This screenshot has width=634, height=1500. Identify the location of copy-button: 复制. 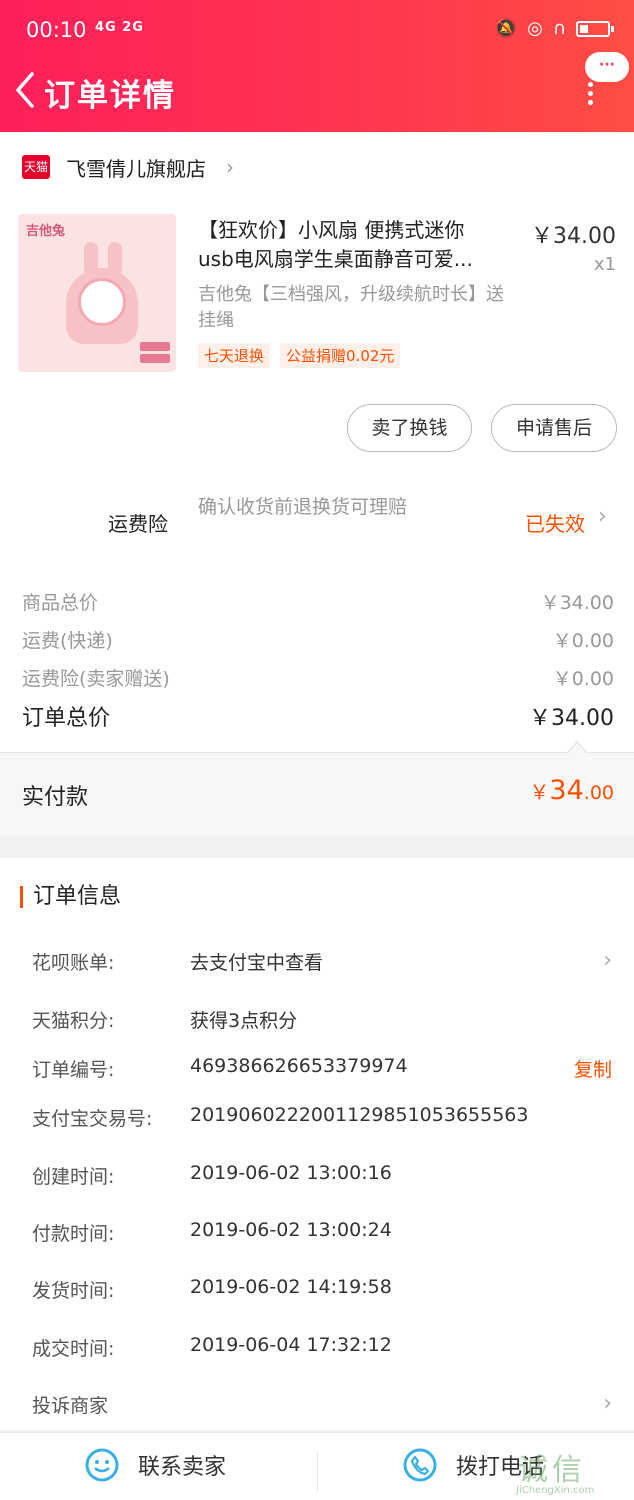
(593, 1068).